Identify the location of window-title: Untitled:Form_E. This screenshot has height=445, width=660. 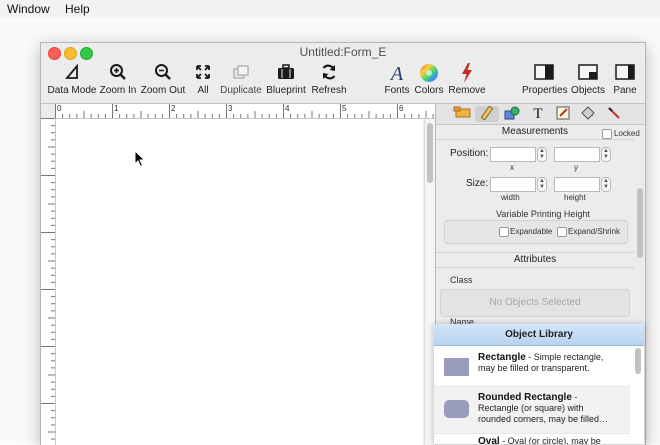
(343, 52).